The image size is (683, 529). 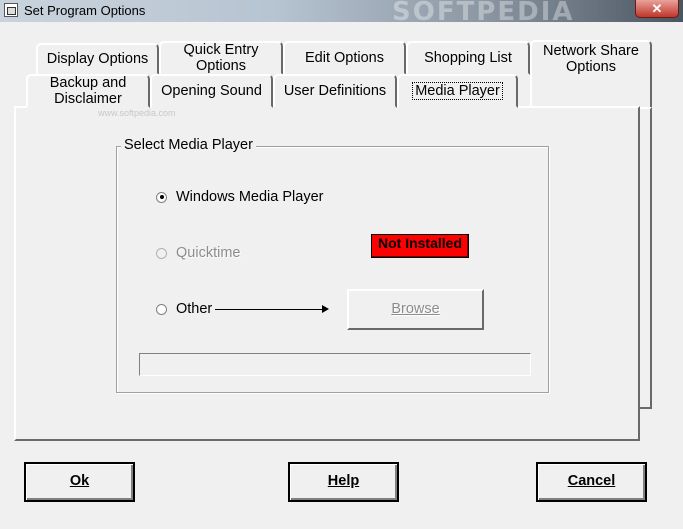 What do you see at coordinates (137, 113) in the screenshot?
I see `panel-watermark: www.softpedia.com` at bounding box center [137, 113].